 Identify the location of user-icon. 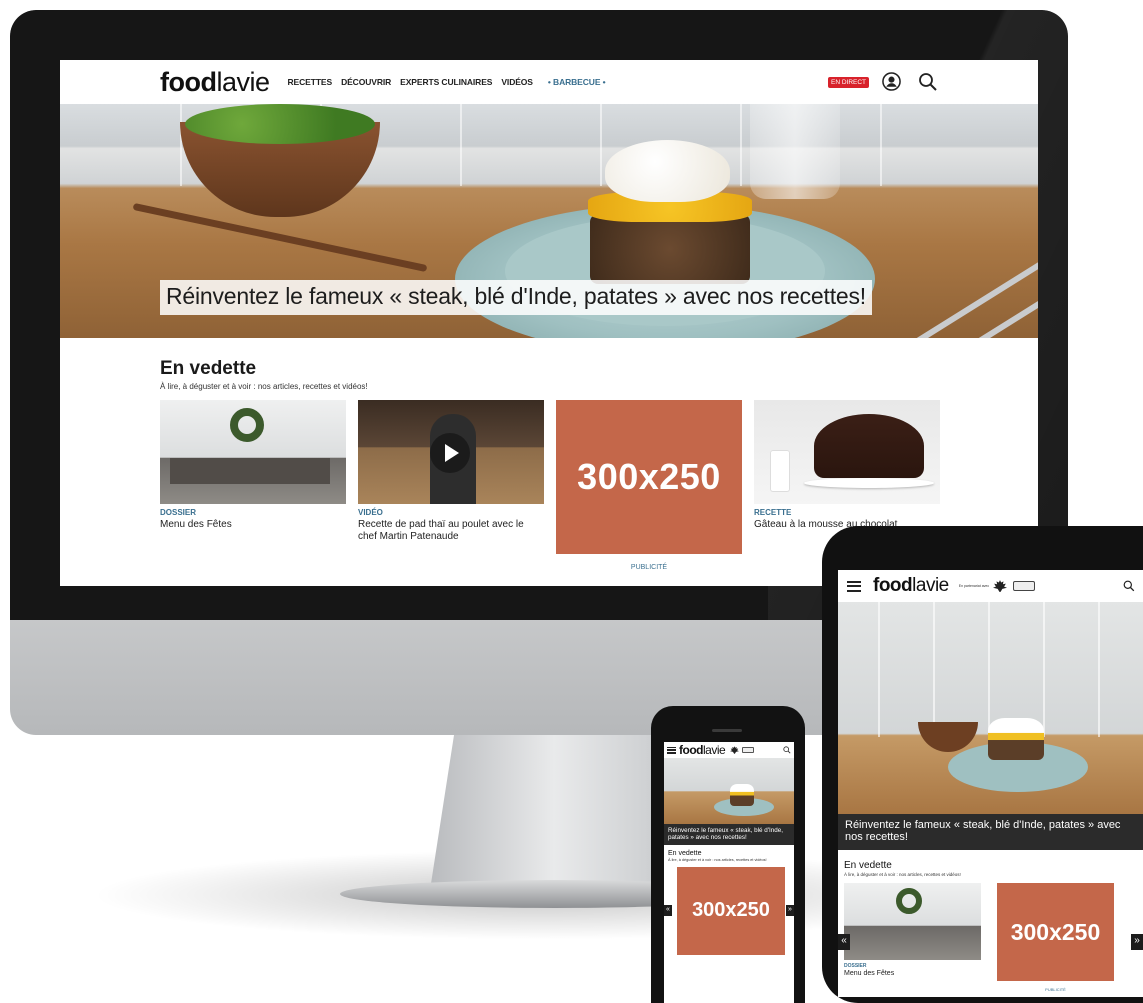
(891, 81).